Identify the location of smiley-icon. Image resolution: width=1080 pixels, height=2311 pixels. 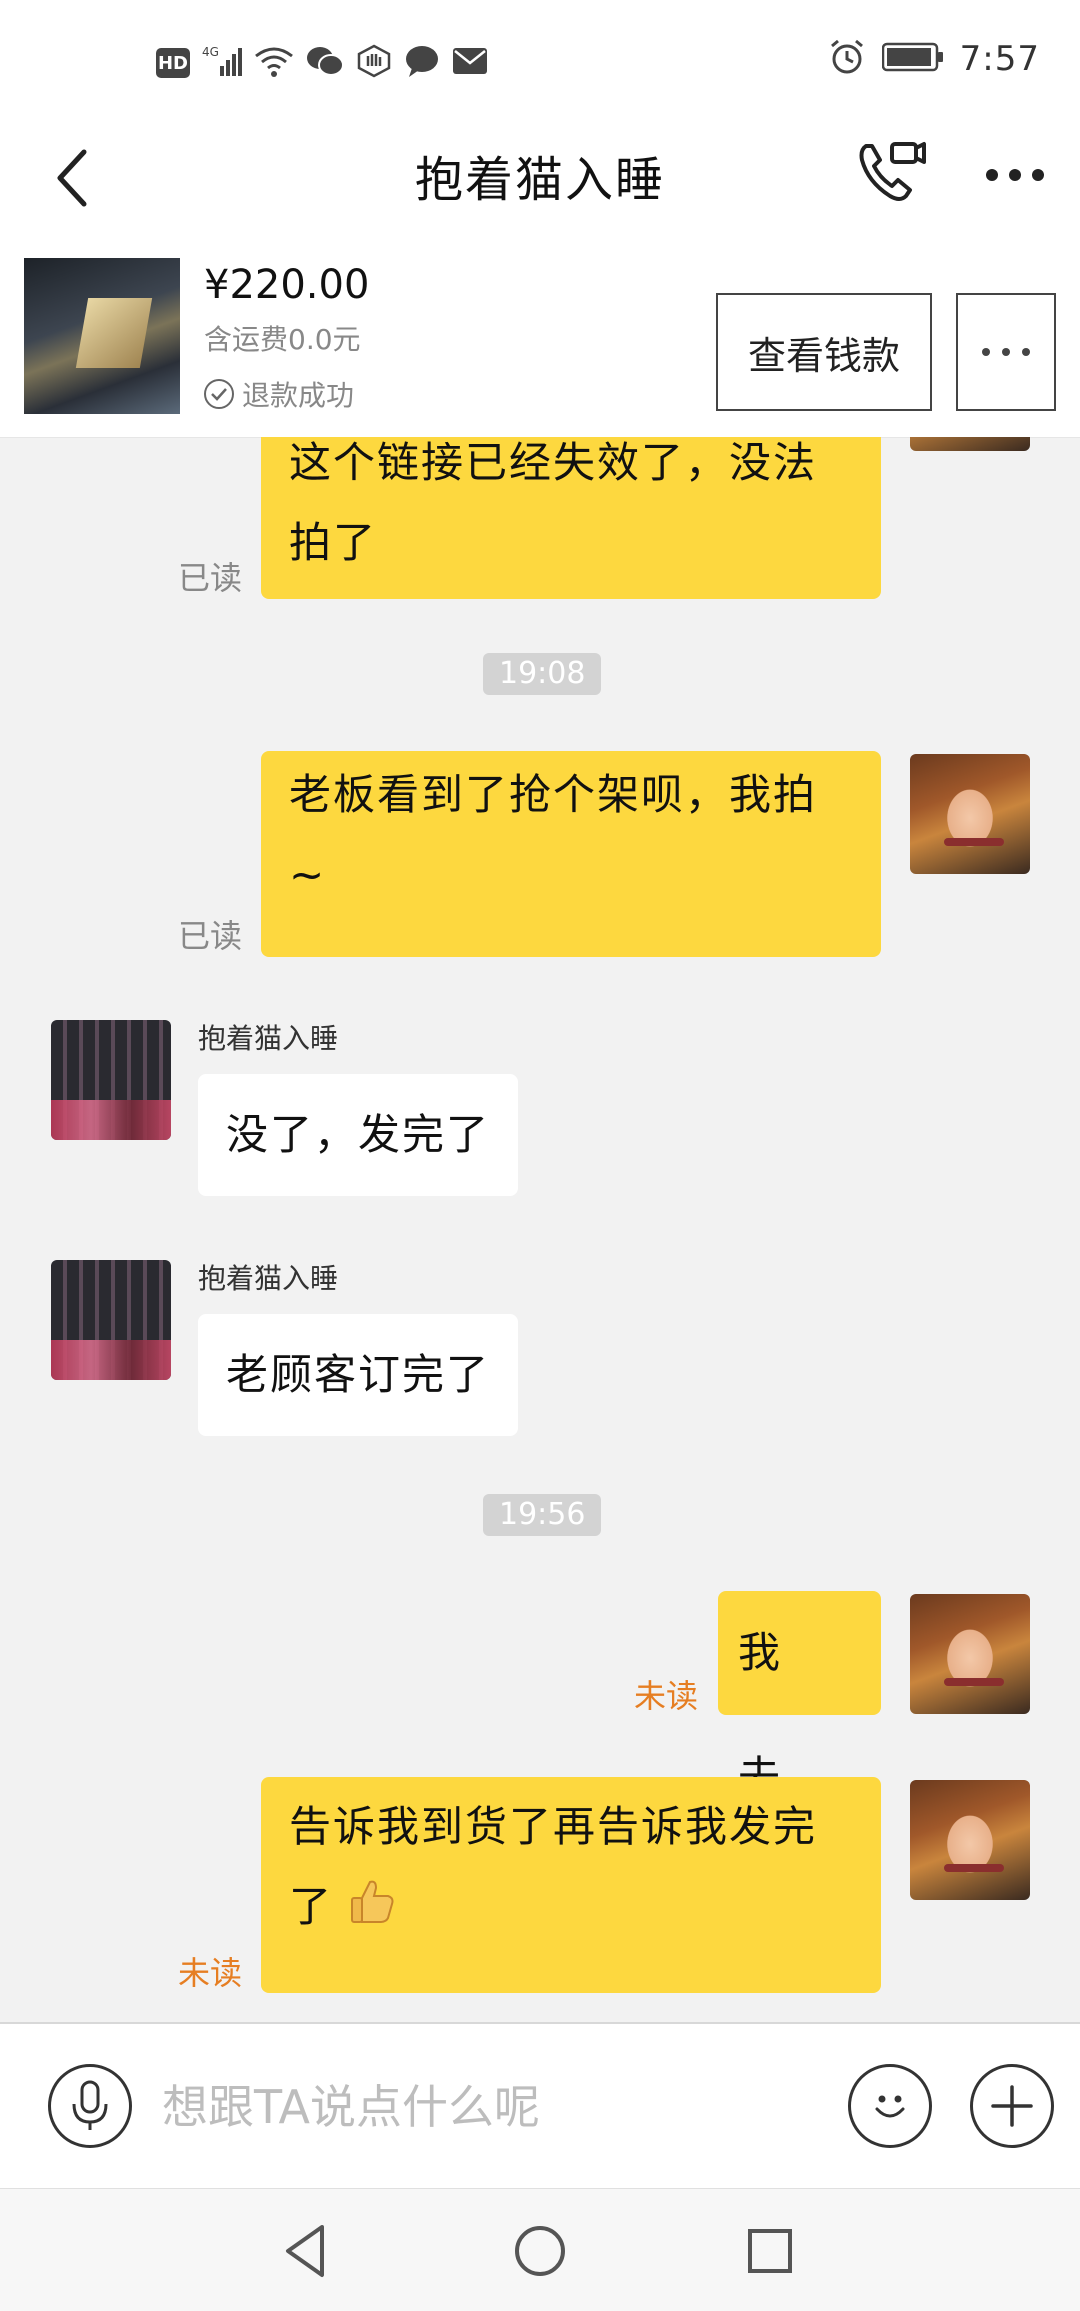
(890, 2106).